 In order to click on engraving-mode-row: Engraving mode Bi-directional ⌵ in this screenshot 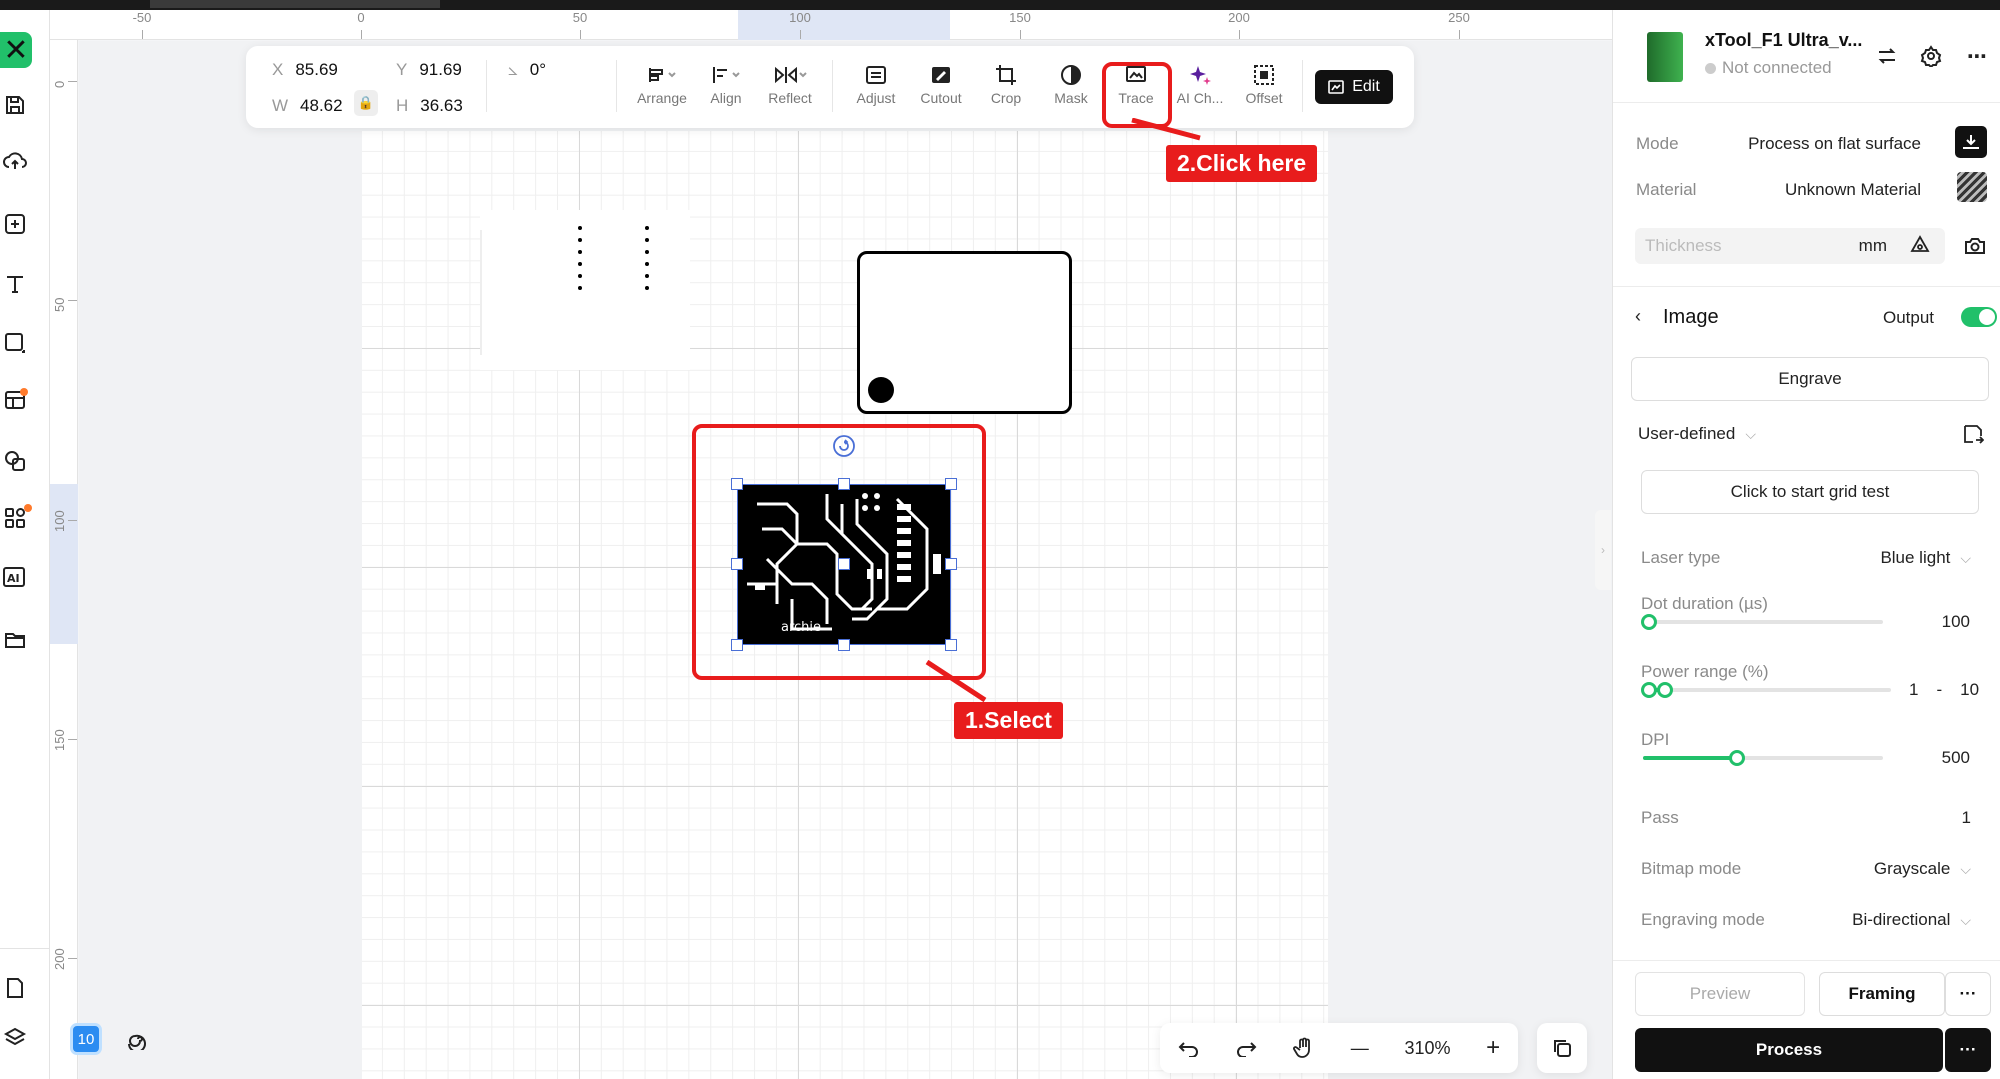, I will do `click(1806, 920)`.